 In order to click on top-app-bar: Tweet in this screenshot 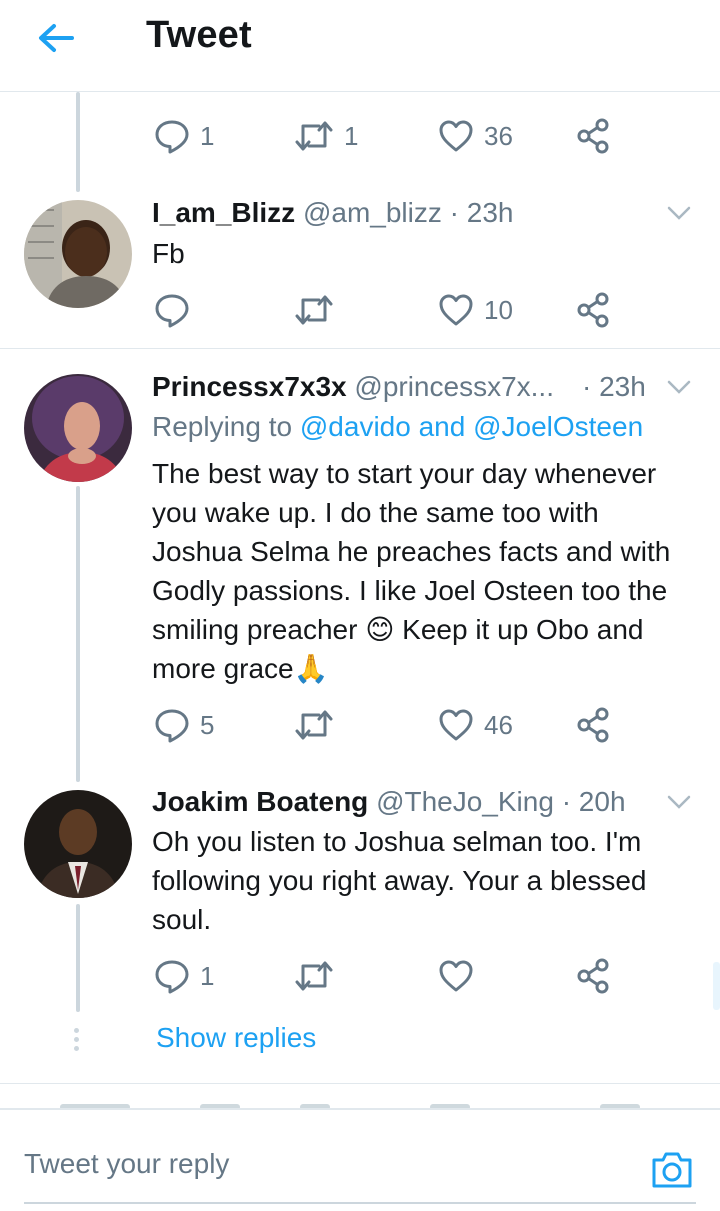, I will do `click(360, 46)`.